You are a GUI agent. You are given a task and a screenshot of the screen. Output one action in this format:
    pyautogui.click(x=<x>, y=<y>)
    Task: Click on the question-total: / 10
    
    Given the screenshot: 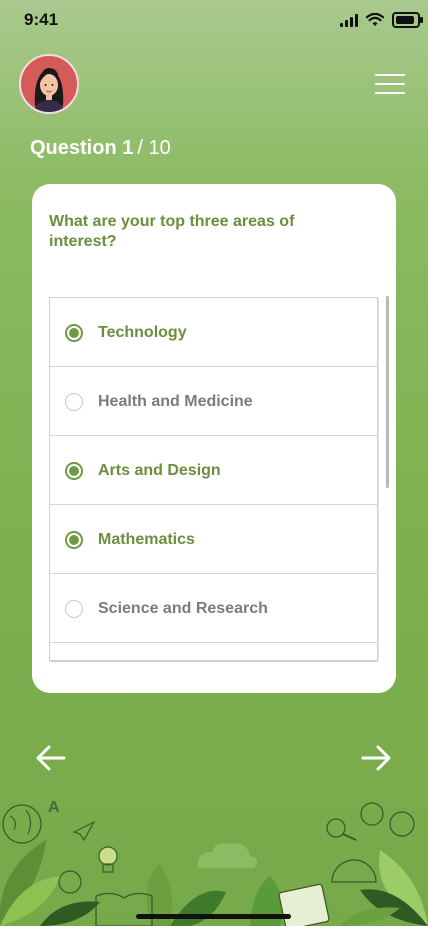 What is the action you would take?
    pyautogui.click(x=154, y=148)
    